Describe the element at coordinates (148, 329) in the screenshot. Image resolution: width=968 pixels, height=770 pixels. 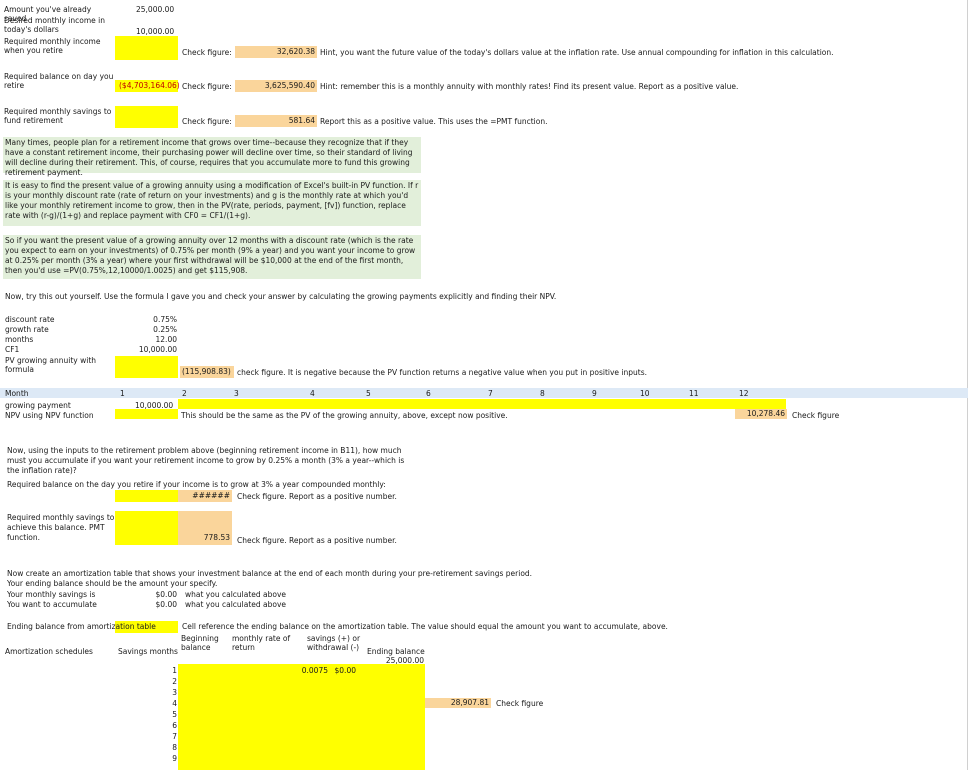
I see `growth-value: 0.25%` at that location.